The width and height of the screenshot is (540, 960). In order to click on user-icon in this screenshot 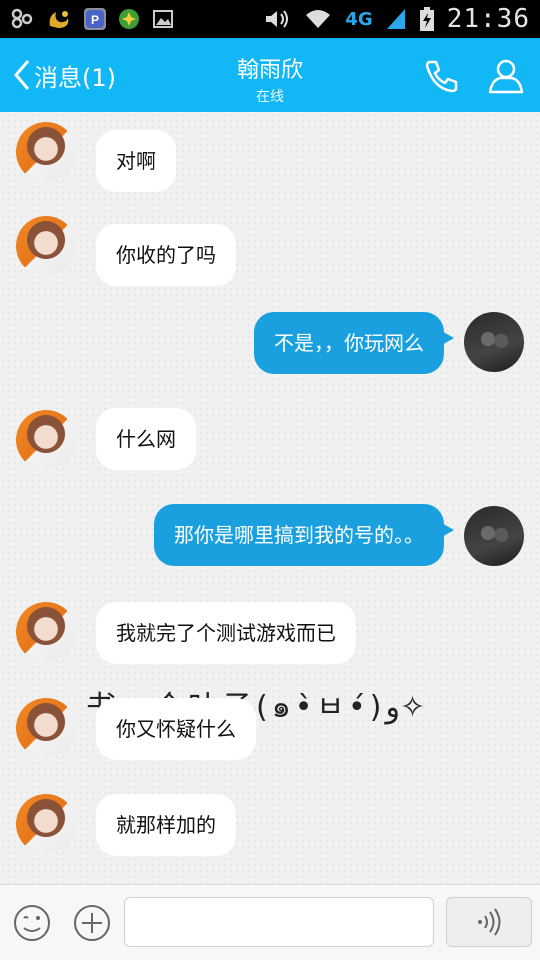, I will do `click(506, 76)`.